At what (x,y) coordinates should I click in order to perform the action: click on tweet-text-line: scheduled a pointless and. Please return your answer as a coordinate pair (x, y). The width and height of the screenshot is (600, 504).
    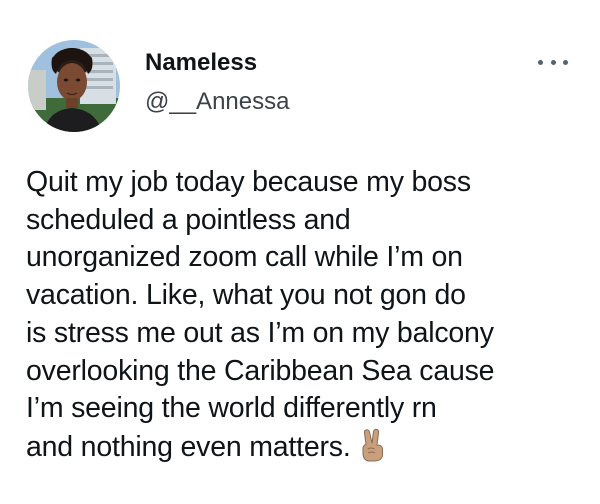
    Looking at the image, I should click on (188, 219).